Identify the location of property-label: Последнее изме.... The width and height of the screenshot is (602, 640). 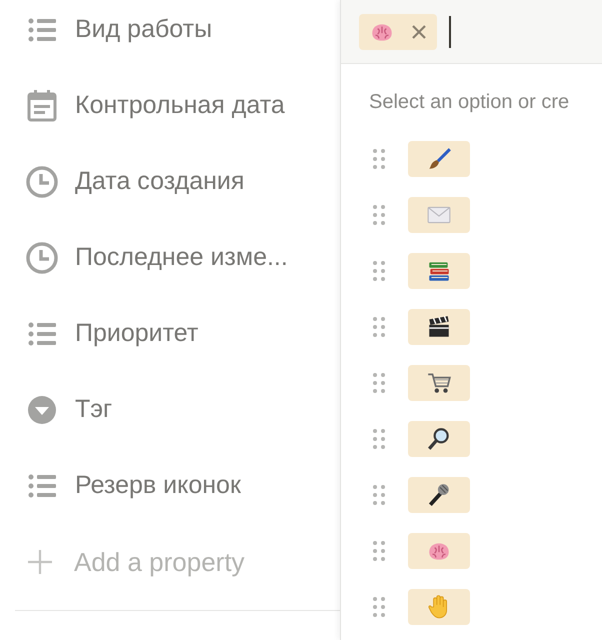
(181, 258).